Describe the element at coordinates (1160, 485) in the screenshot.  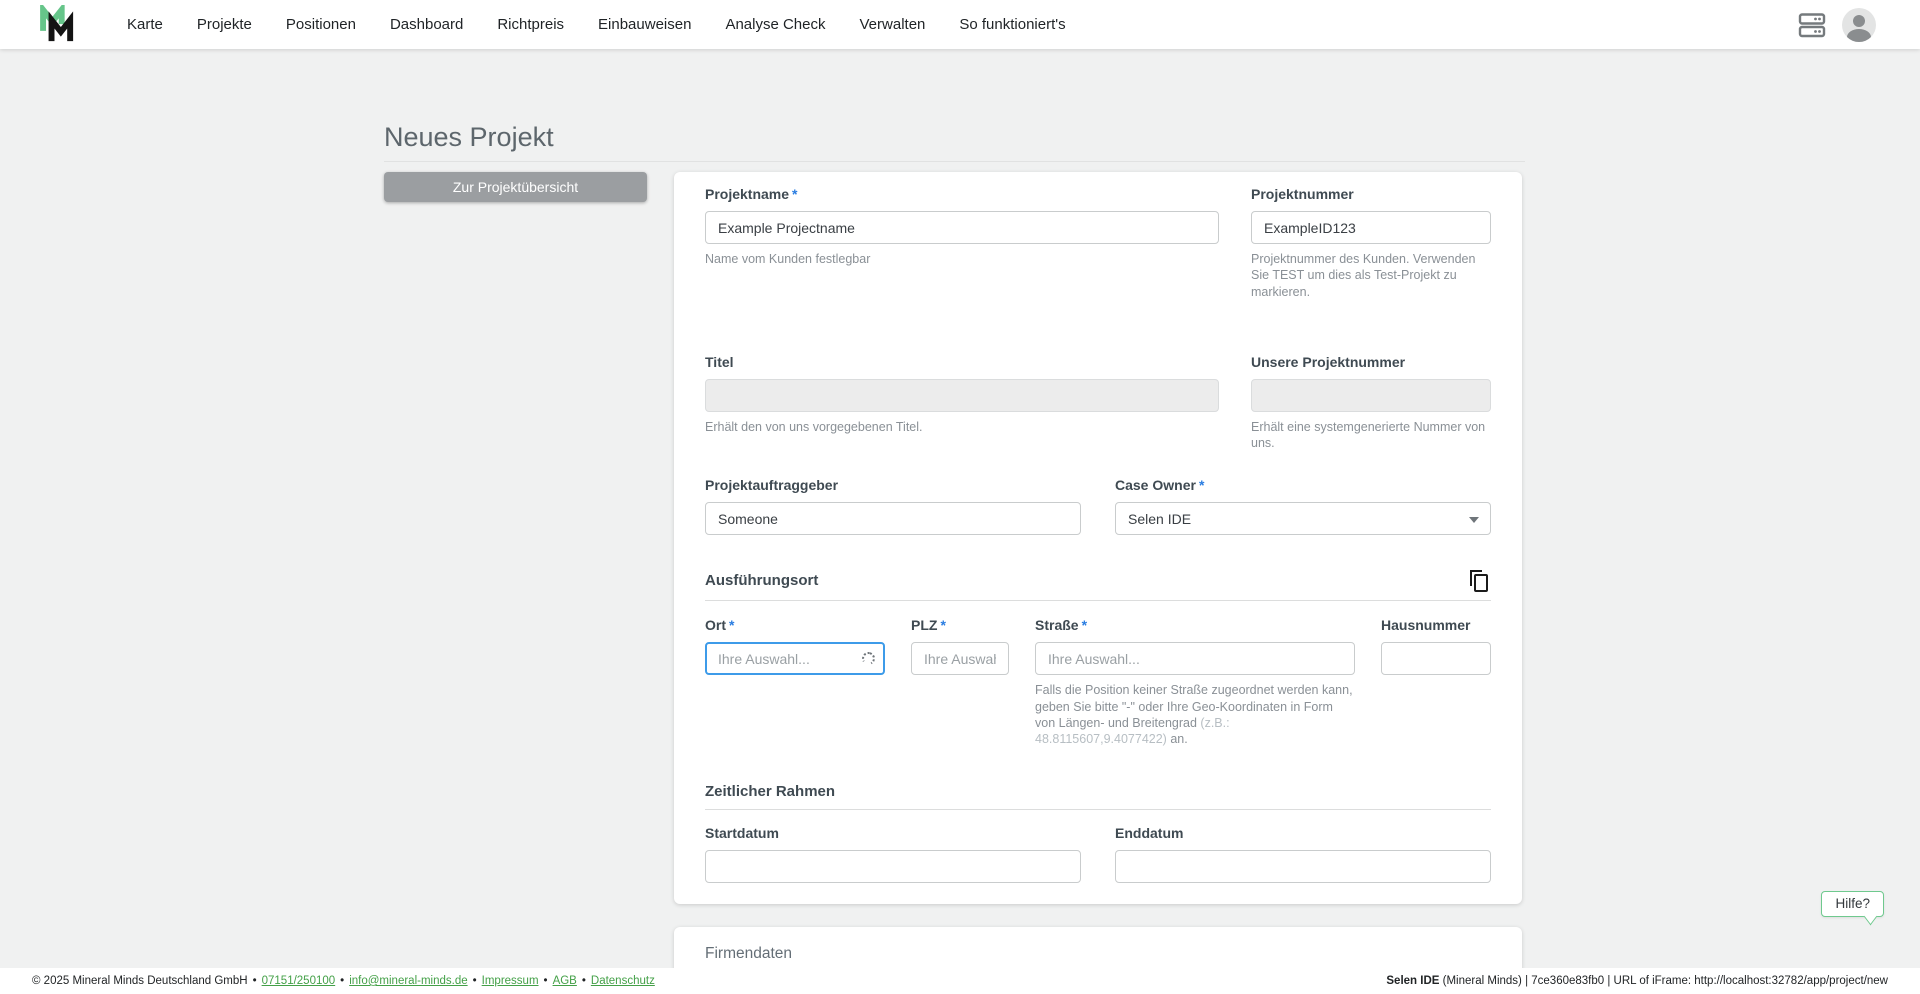
I see `case-owner-label: Case Owner *` at that location.